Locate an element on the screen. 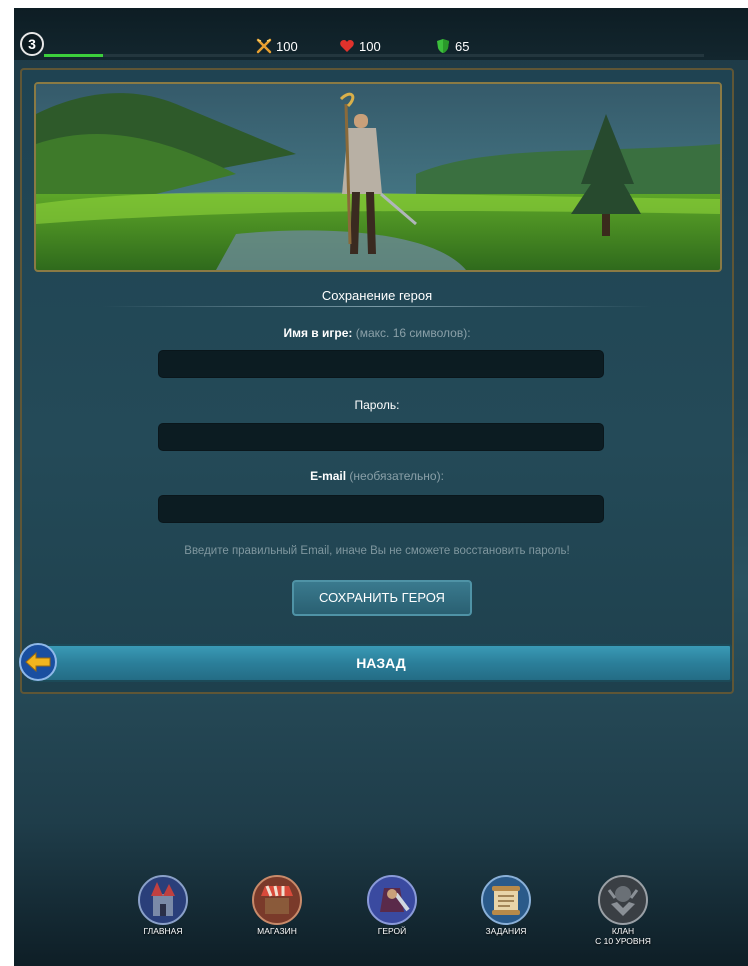 The width and height of the screenshot is (748, 966). defense-value: 65 is located at coordinates (462, 46).